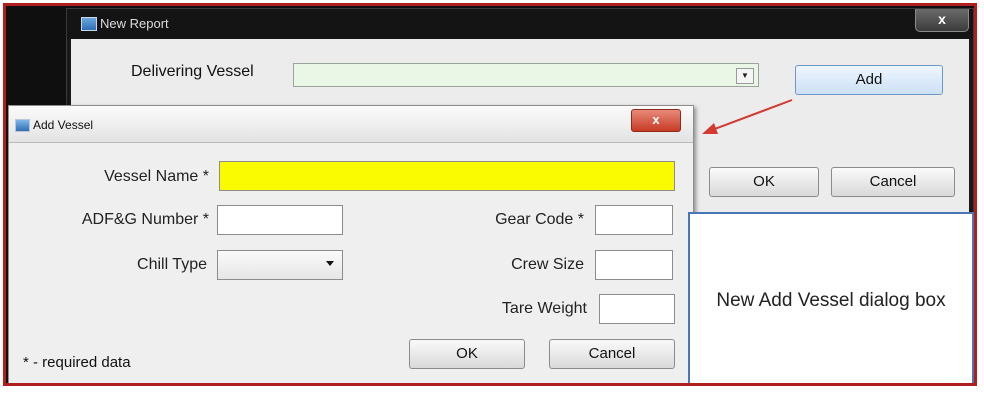 This screenshot has height=394, width=984. I want to click on tare-weight-label: Tare Weight, so click(544, 308).